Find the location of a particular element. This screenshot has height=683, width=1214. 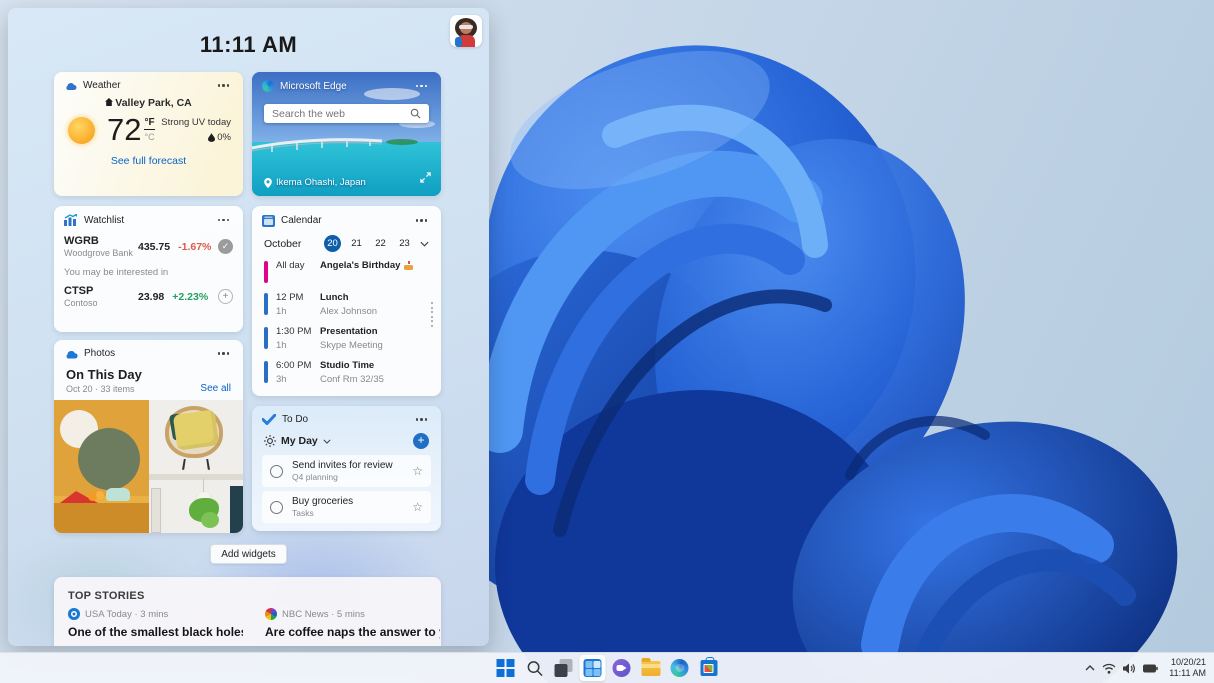

date-chip: 23 is located at coordinates (404, 243).